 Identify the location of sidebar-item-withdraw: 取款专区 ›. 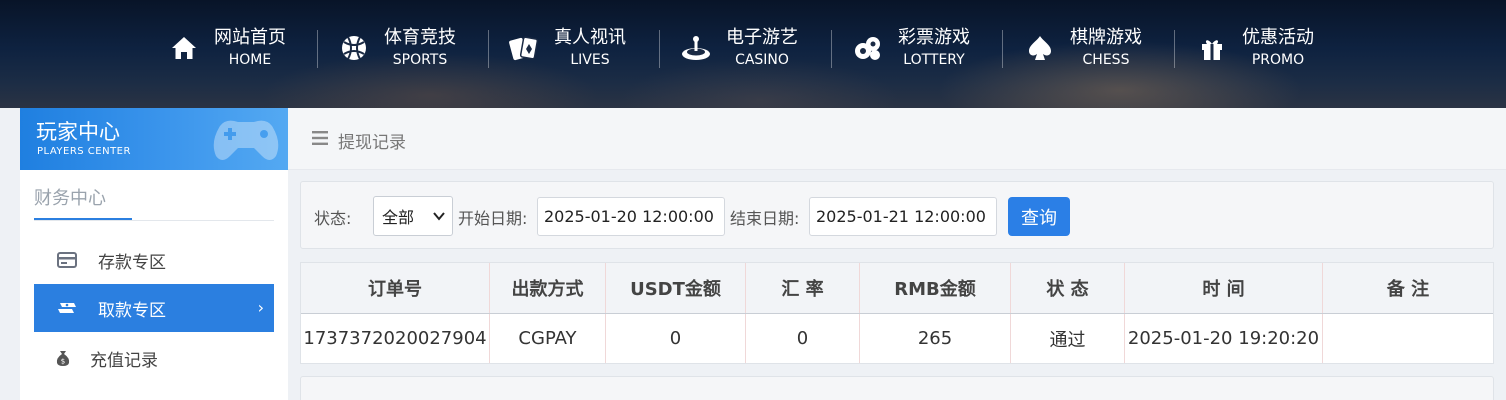
(154, 308).